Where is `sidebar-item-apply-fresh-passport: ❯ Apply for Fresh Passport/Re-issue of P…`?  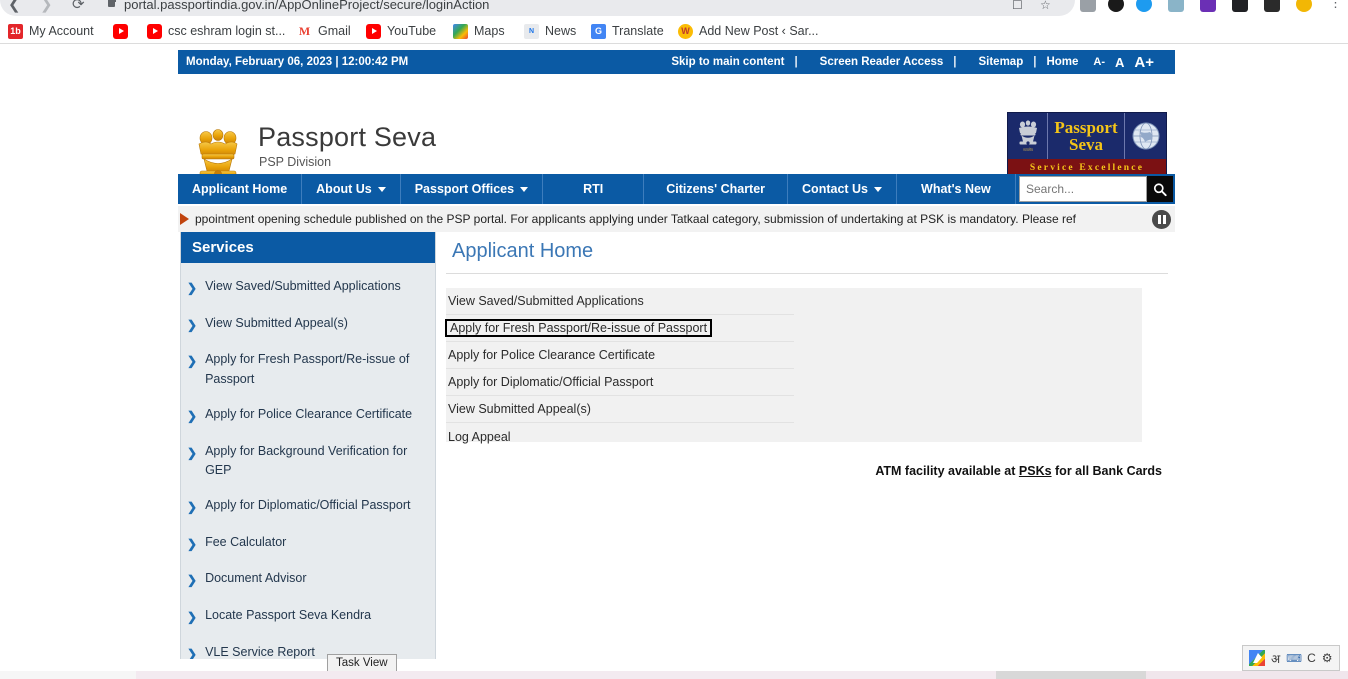 sidebar-item-apply-fresh-passport: ❯ Apply for Fresh Passport/Re-issue of P… is located at coordinates (308, 369).